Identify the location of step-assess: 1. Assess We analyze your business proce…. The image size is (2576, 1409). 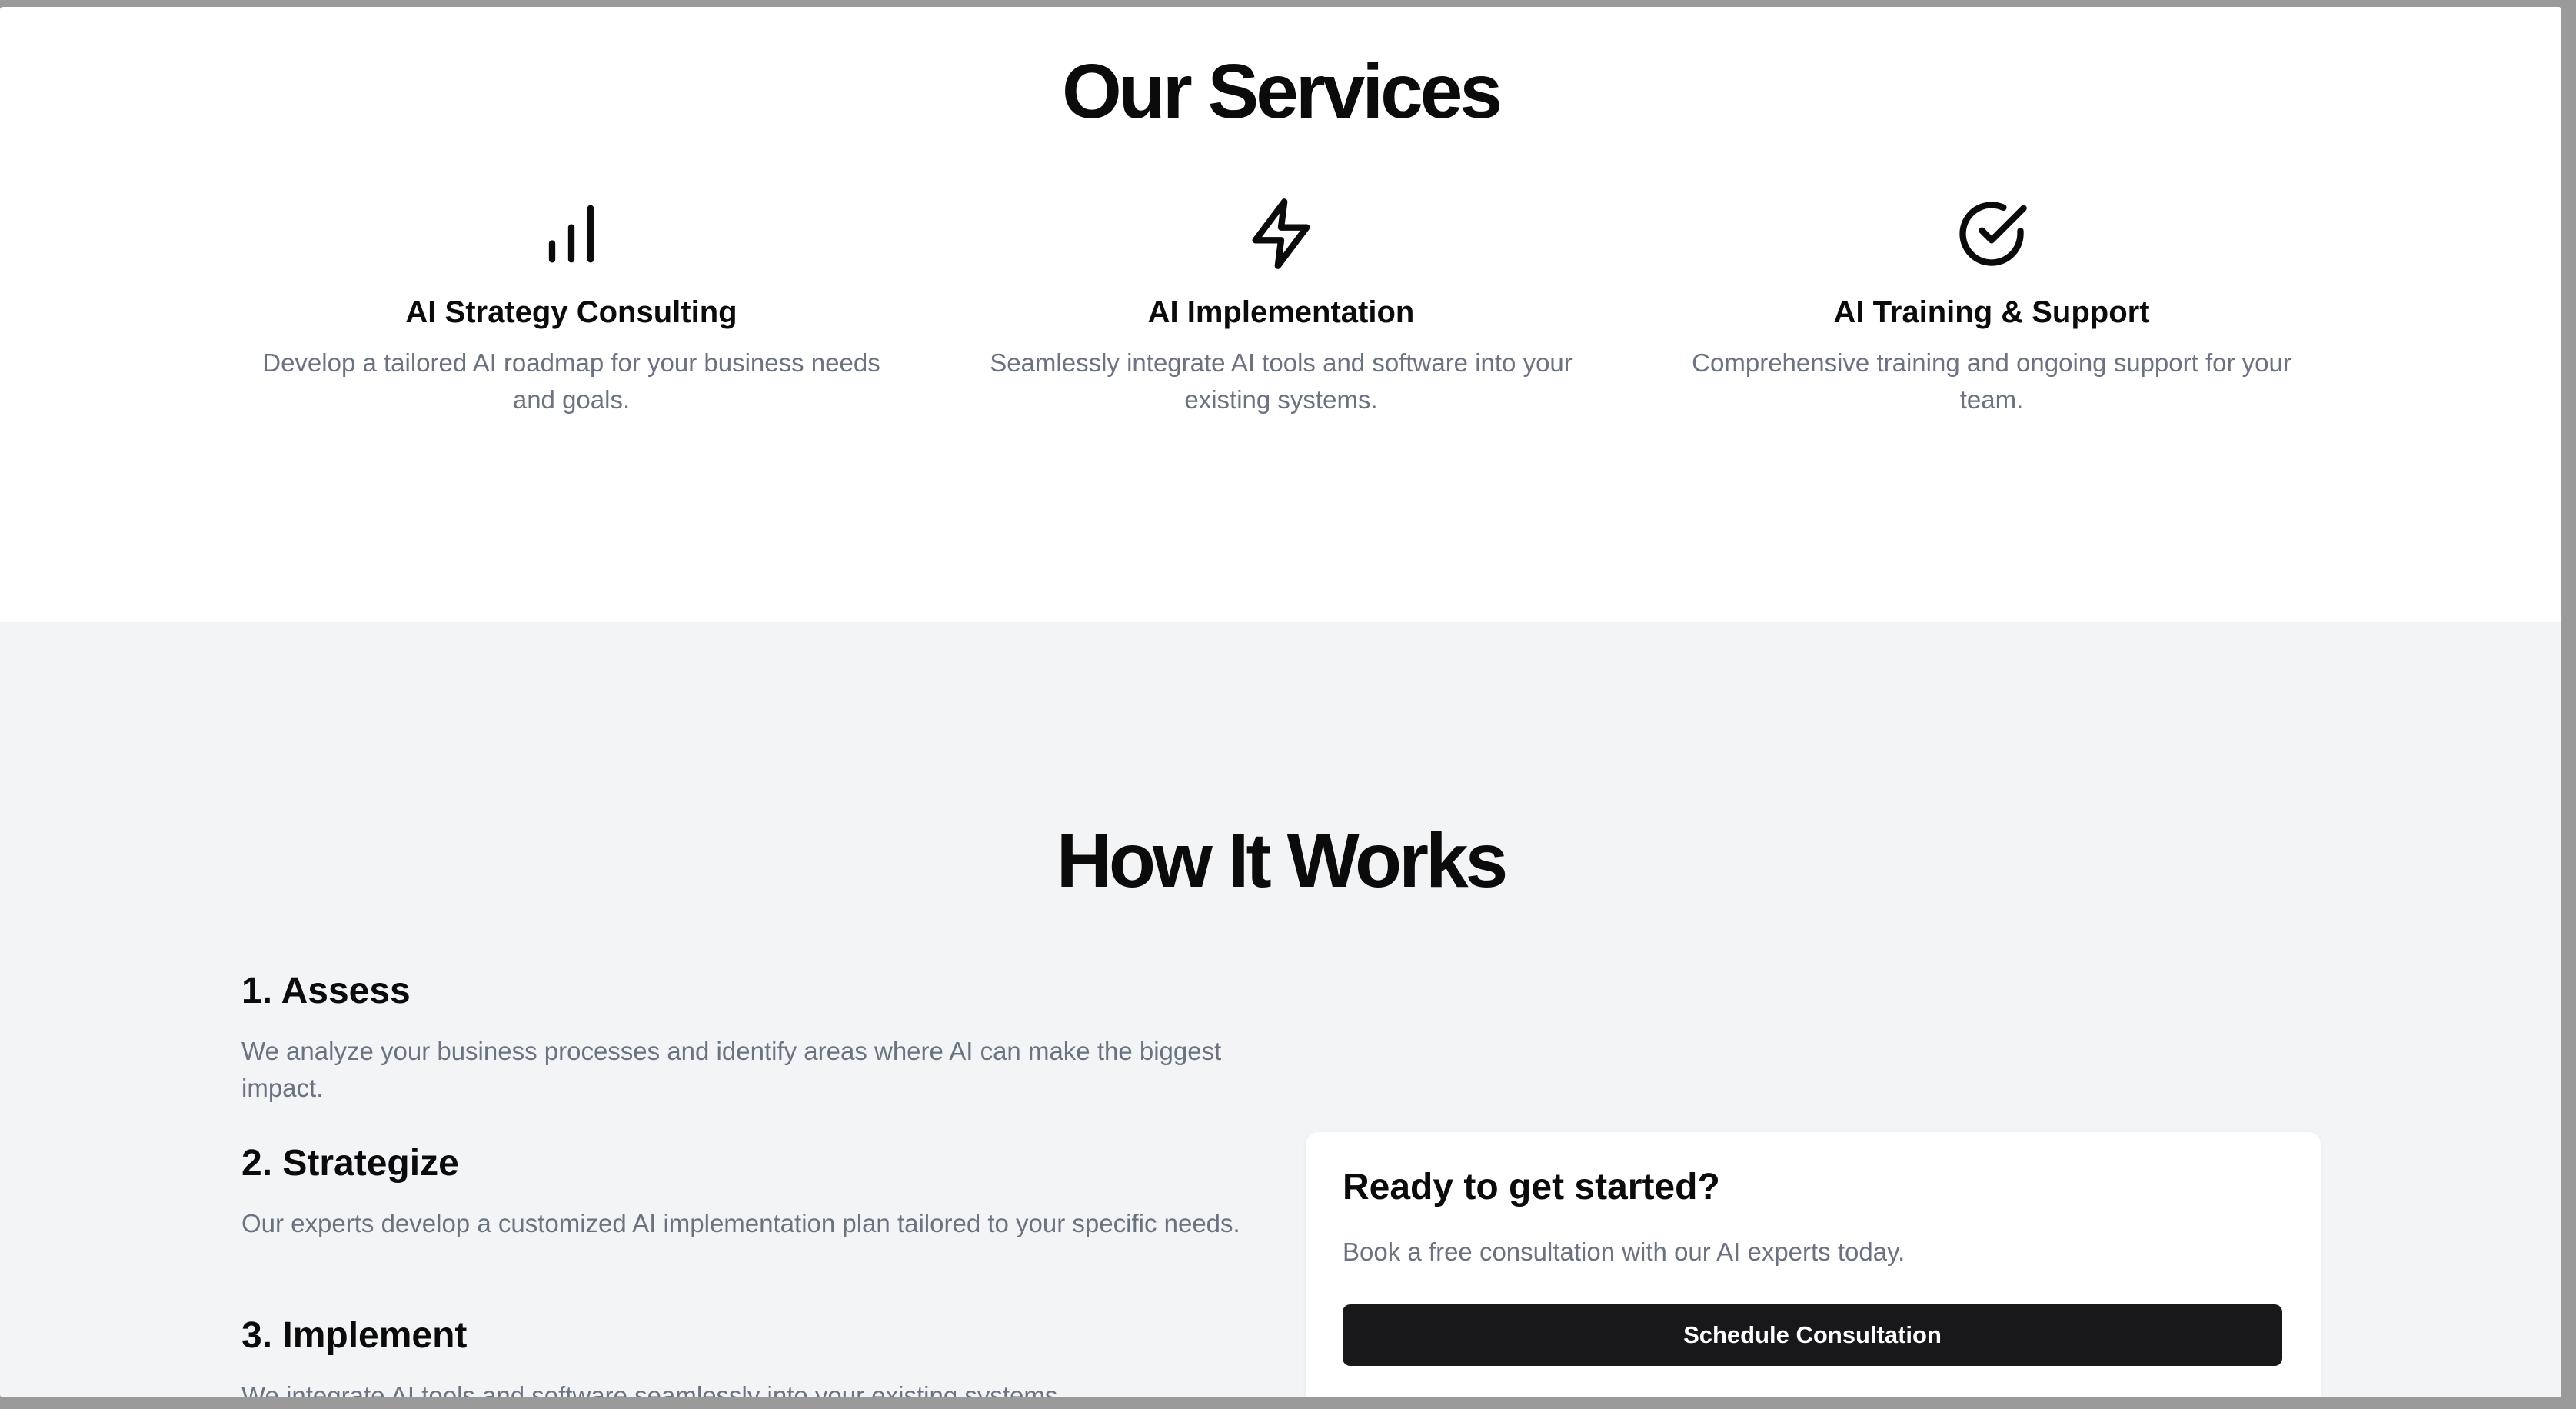
(756, 1037).